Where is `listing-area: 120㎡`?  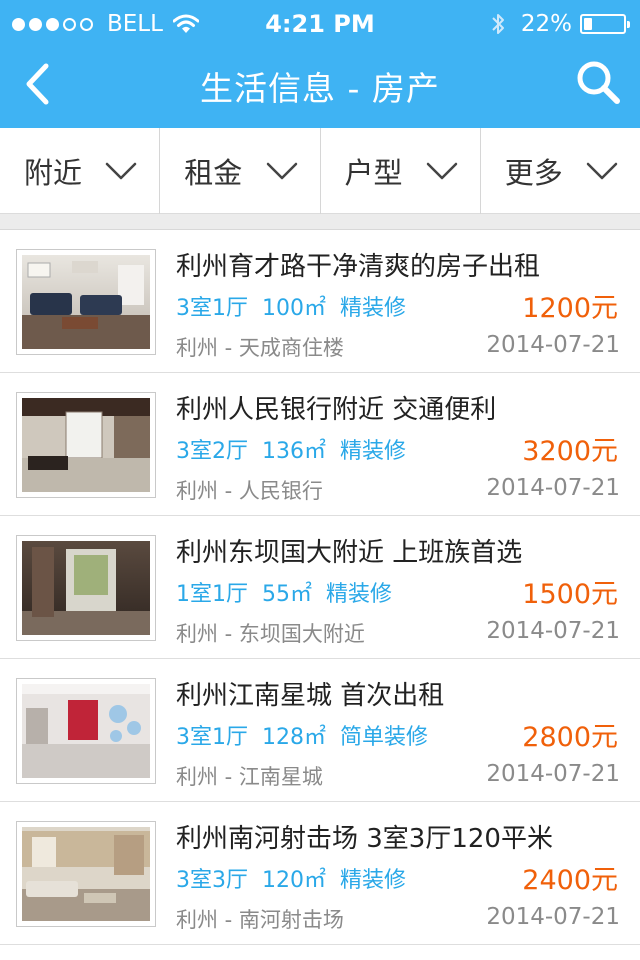
listing-area: 120㎡ is located at coordinates (294, 880).